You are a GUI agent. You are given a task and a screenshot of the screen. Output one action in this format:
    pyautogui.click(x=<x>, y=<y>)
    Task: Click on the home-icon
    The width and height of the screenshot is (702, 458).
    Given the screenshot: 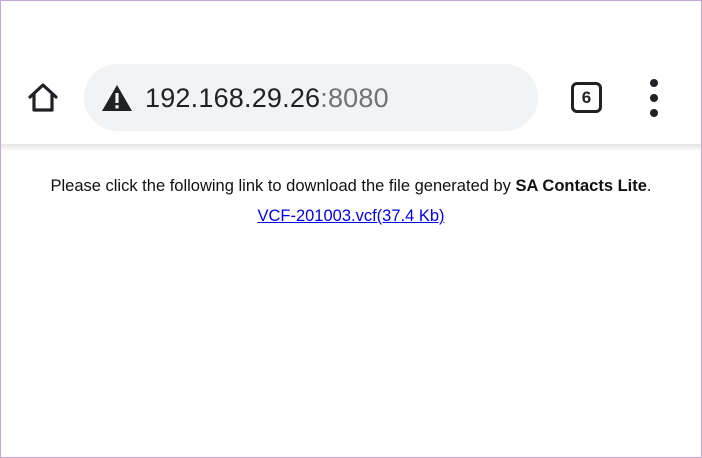 What is the action you would take?
    pyautogui.click(x=43, y=97)
    